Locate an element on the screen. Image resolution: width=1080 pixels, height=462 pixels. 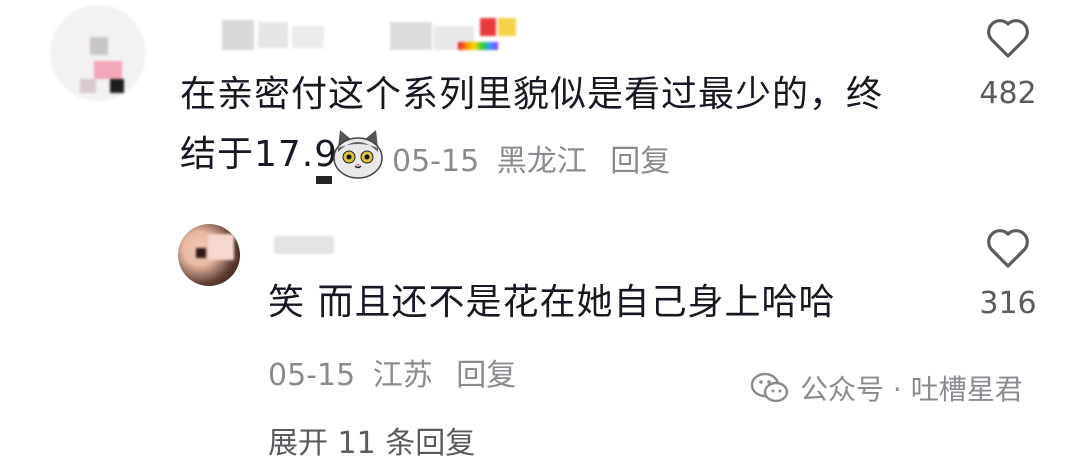
comment-text-line-2: 结于17.9 is located at coordinates (259, 155).